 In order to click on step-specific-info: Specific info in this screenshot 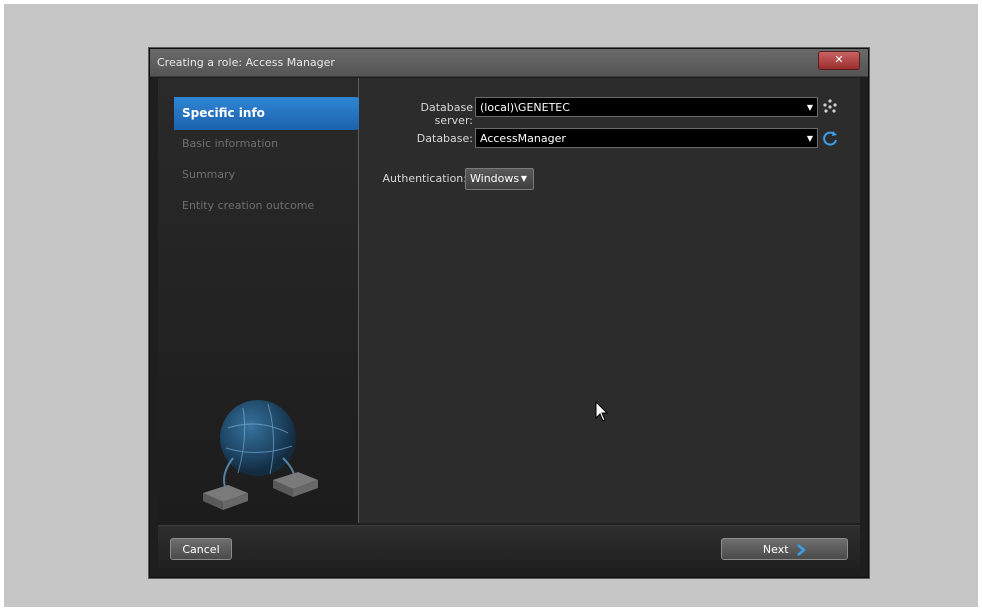, I will do `click(272, 113)`.